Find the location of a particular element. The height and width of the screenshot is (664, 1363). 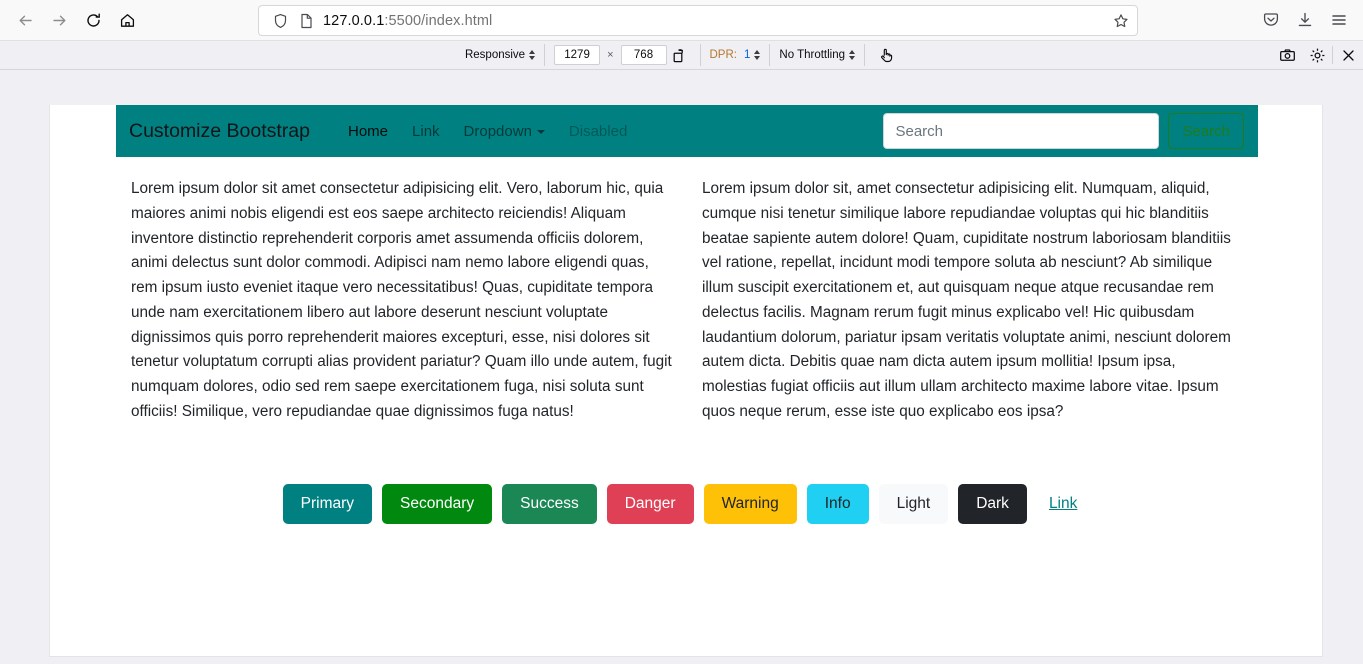

page-document-icon is located at coordinates (306, 21).